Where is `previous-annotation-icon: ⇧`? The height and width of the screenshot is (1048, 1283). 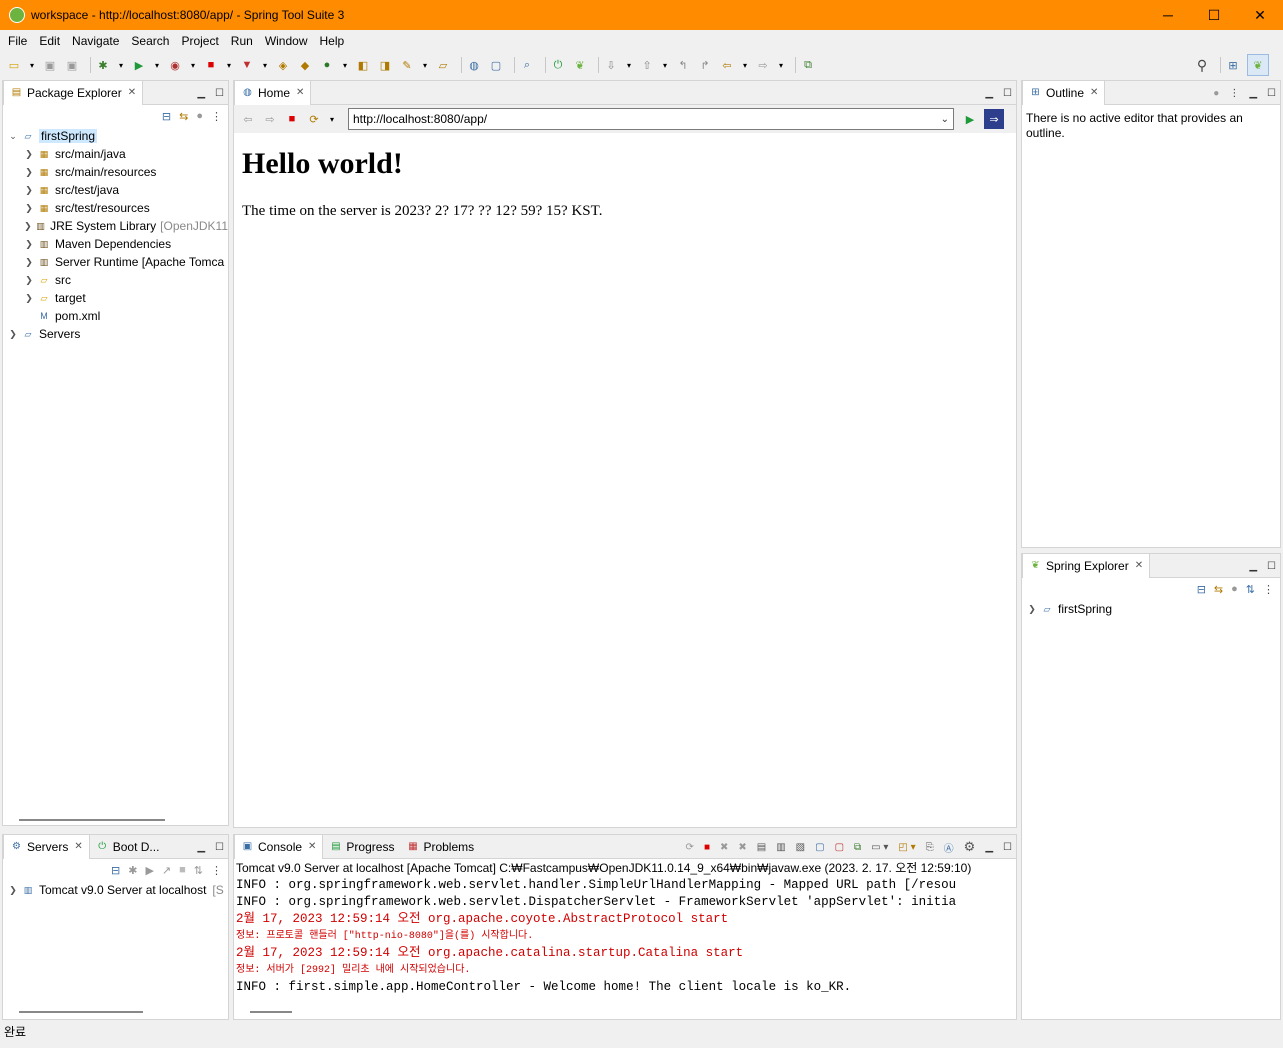 previous-annotation-icon: ⇧ is located at coordinates (647, 65).